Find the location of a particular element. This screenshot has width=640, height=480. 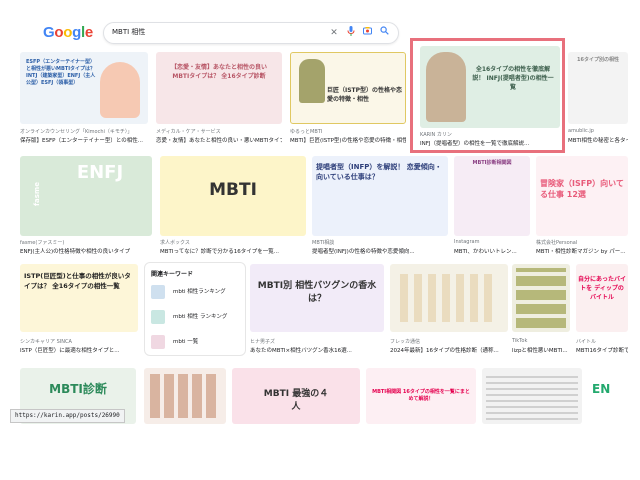

image-result: 巨匠（ISTP型）の性格や恋愛の特徴・相性 is located at coordinates (348, 88).